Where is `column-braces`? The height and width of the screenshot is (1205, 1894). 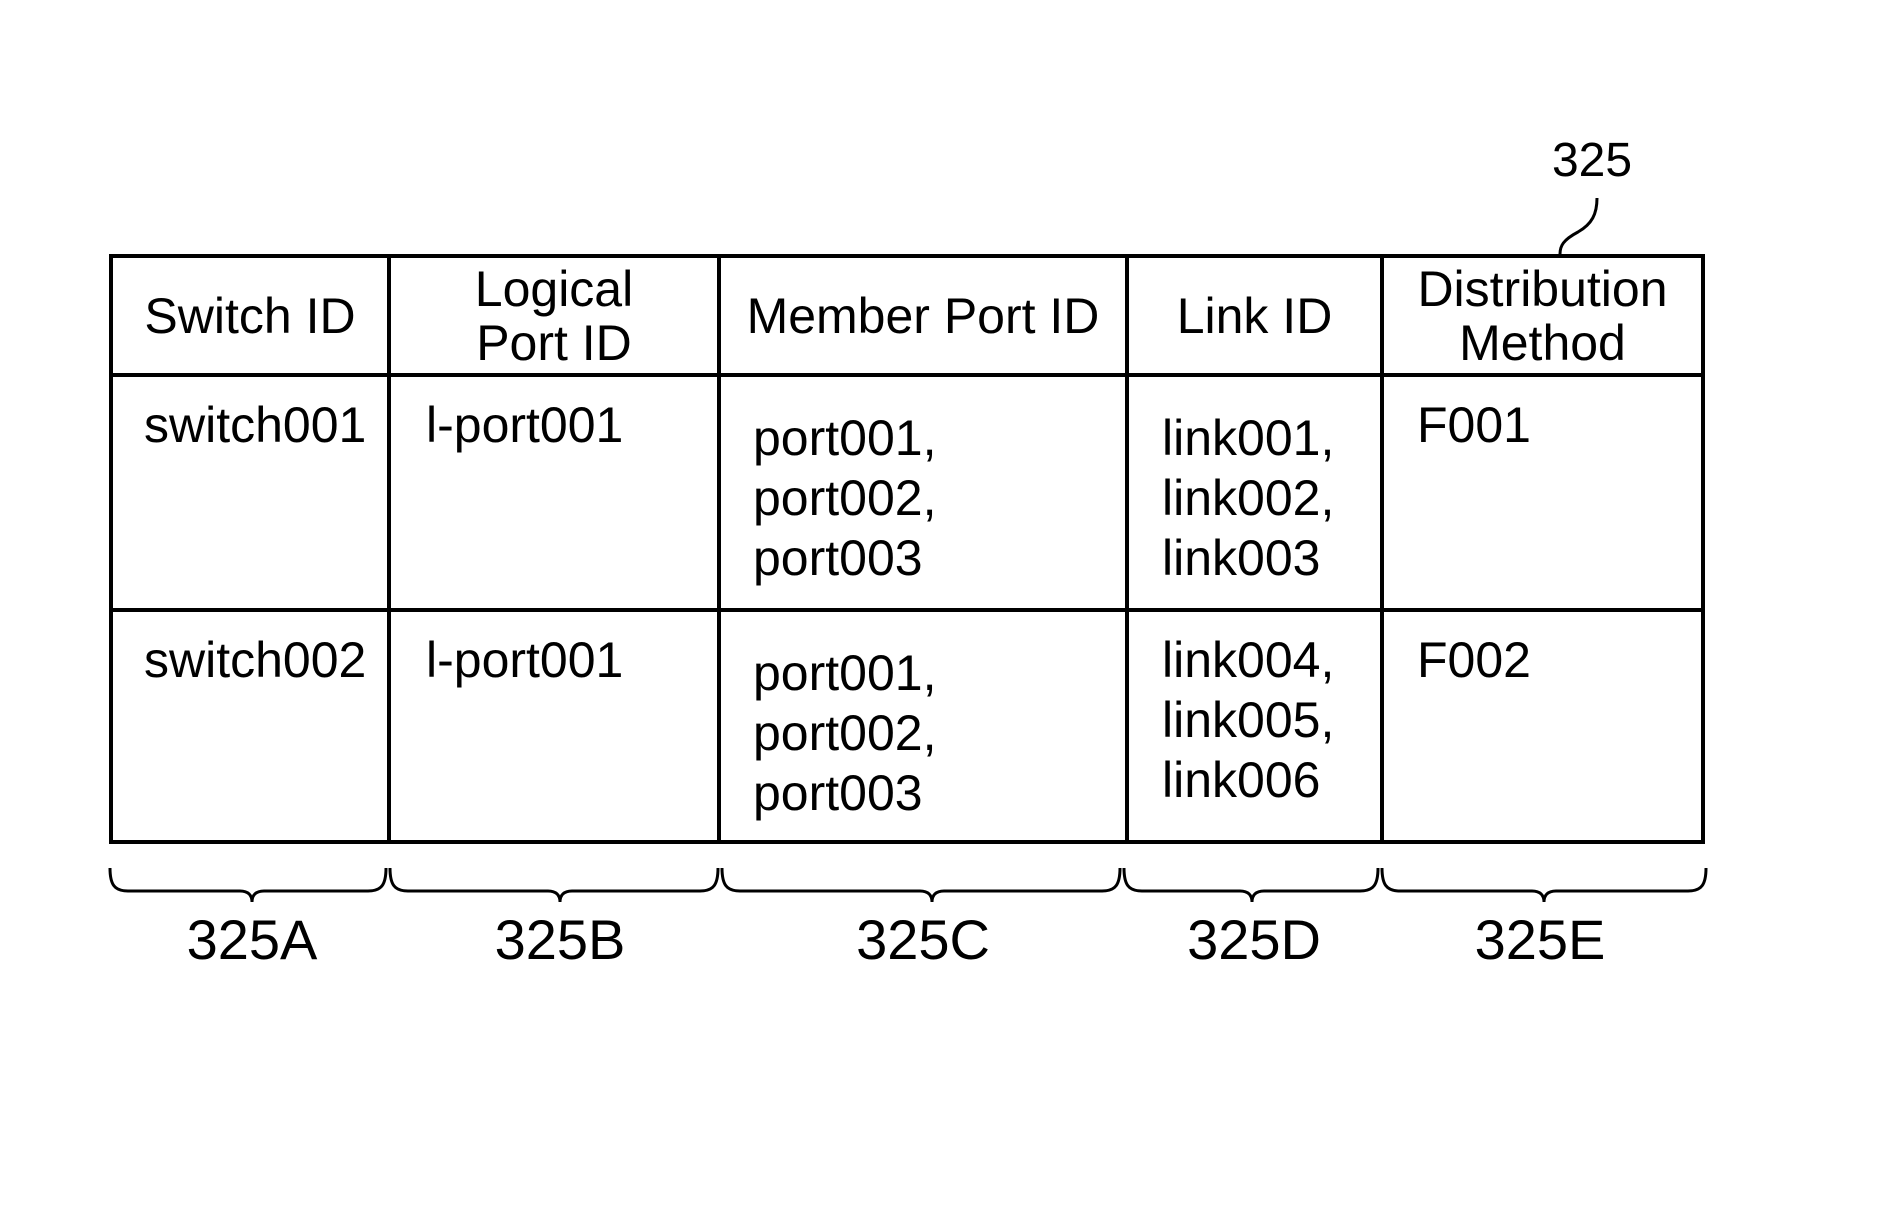 column-braces is located at coordinates (908, 885).